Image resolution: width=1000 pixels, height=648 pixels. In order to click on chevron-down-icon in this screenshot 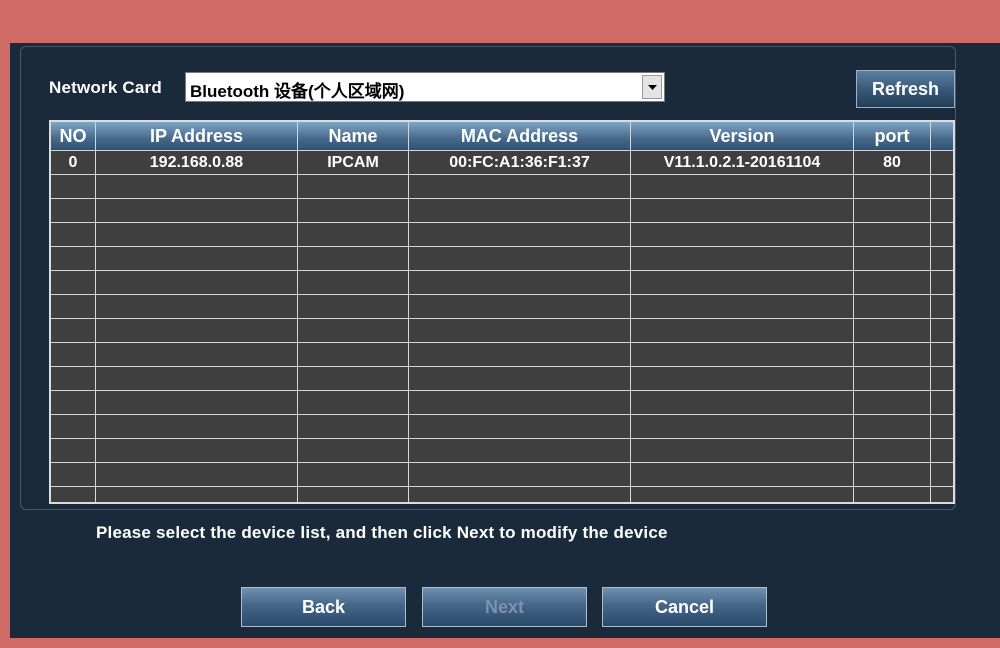, I will do `click(652, 87)`.